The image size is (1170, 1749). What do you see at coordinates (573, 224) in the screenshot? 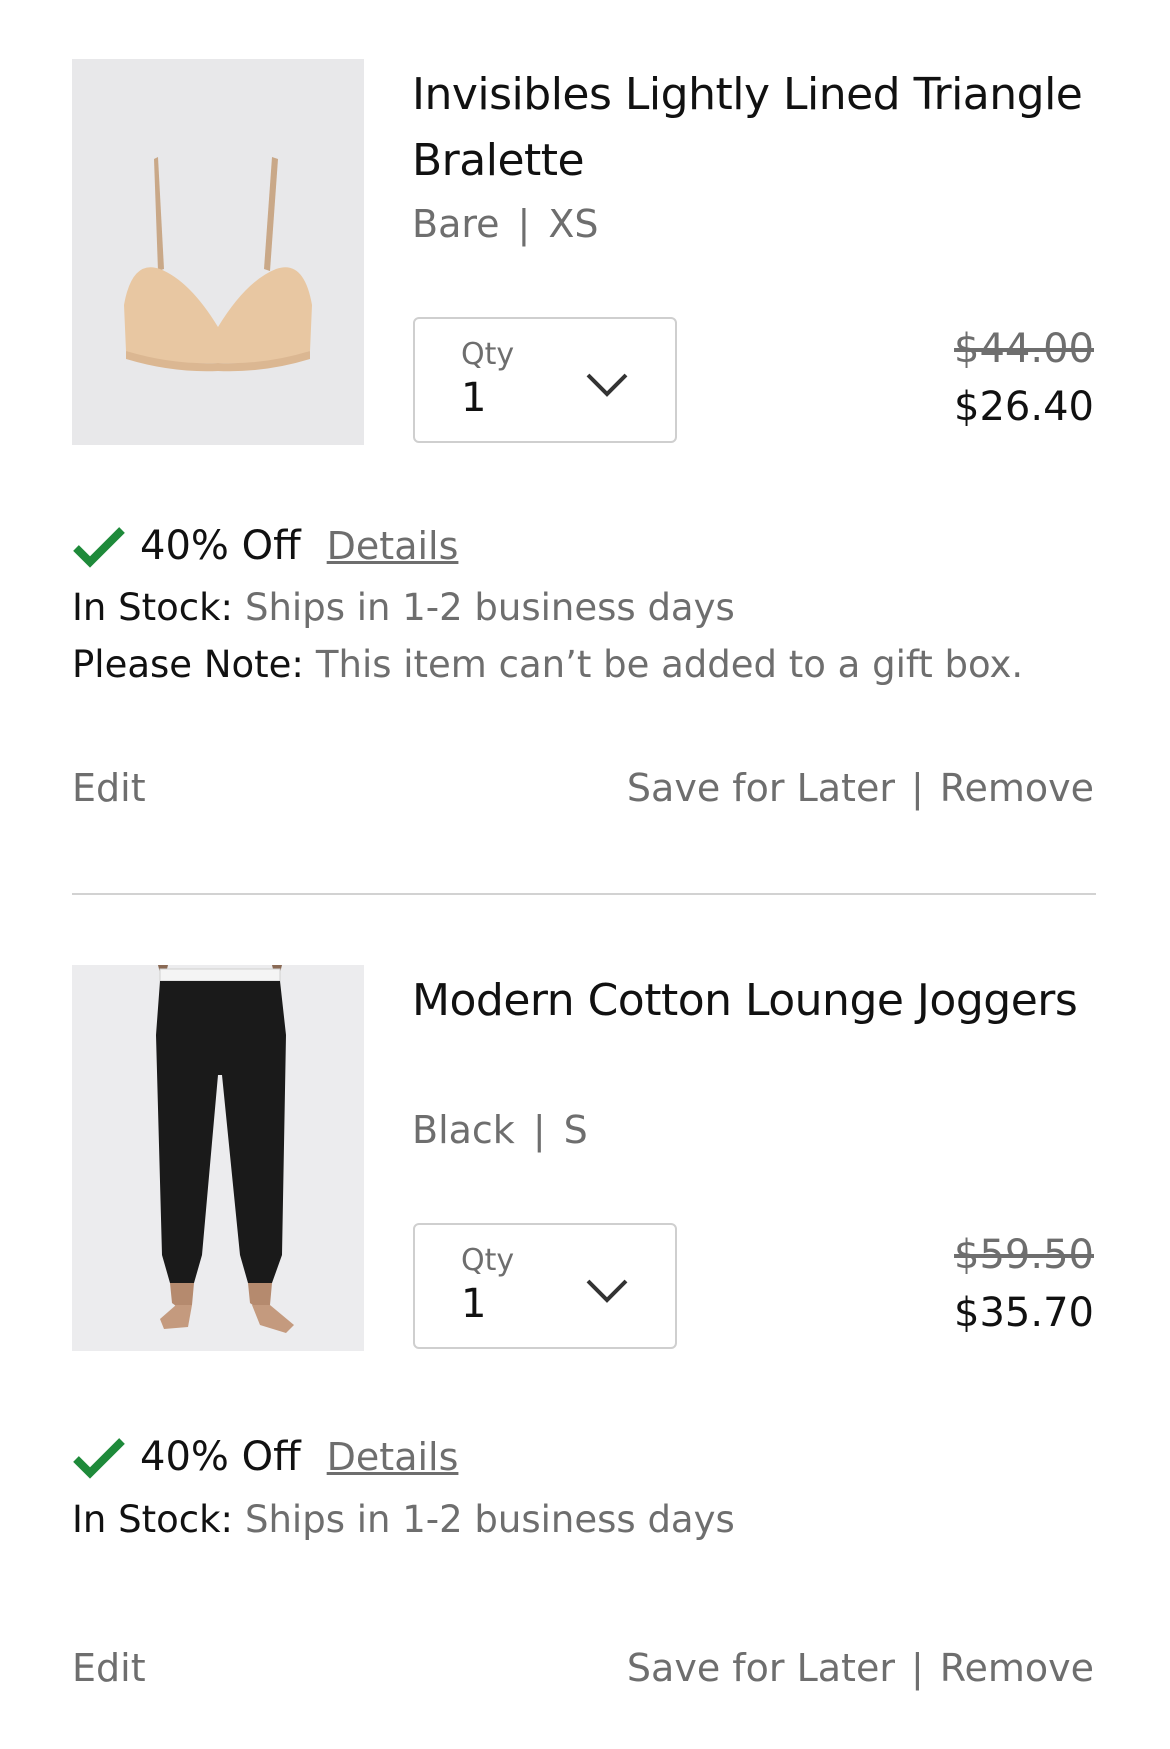
I see `variant-size: XS` at bounding box center [573, 224].